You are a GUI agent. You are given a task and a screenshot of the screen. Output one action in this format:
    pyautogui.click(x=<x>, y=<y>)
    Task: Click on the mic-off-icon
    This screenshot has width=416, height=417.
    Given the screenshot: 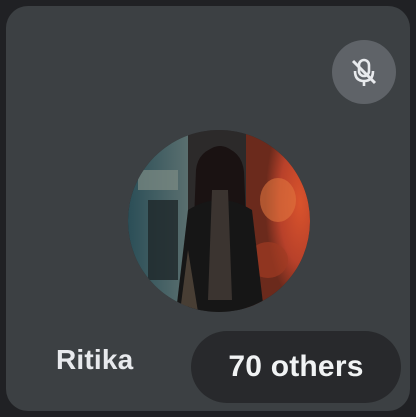 What is the action you would take?
    pyautogui.click(x=364, y=72)
    